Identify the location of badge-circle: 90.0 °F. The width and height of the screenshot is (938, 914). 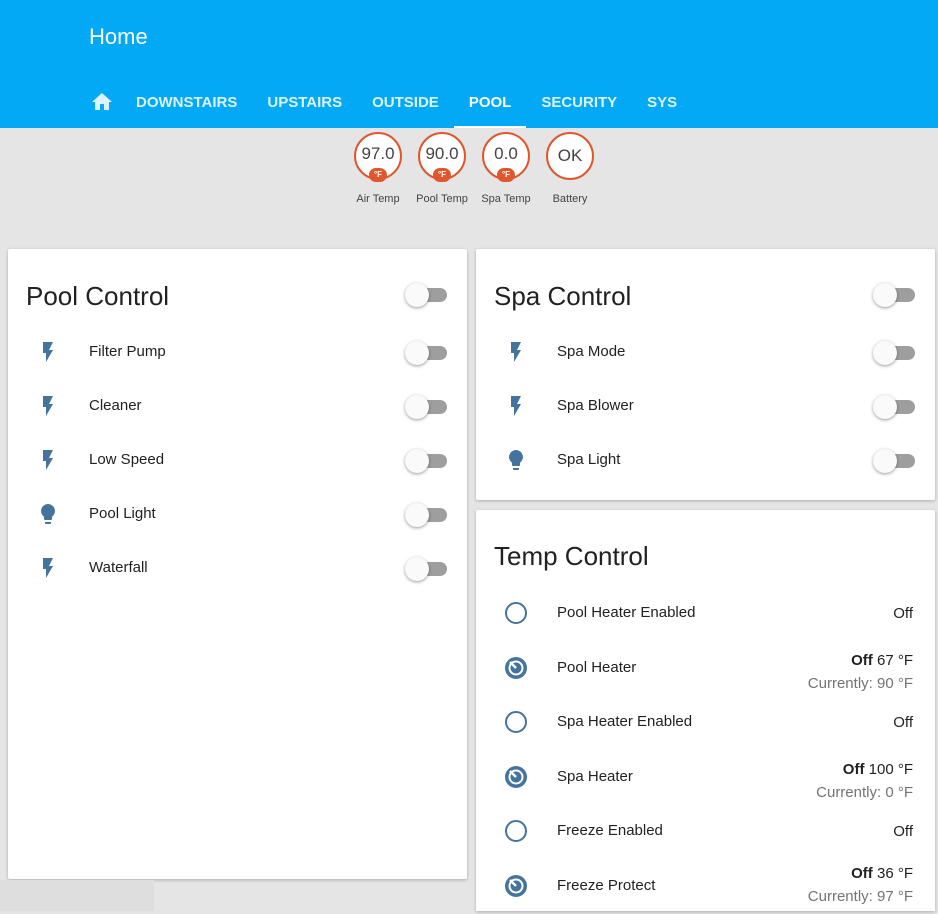
(442, 157).